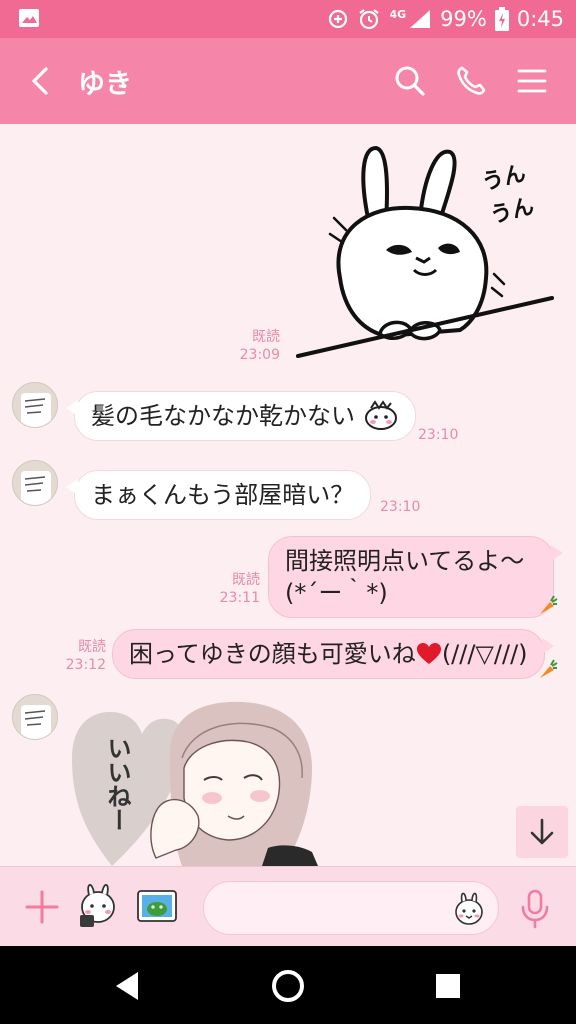  I want to click on chat-header: ゆき, so click(288, 81).